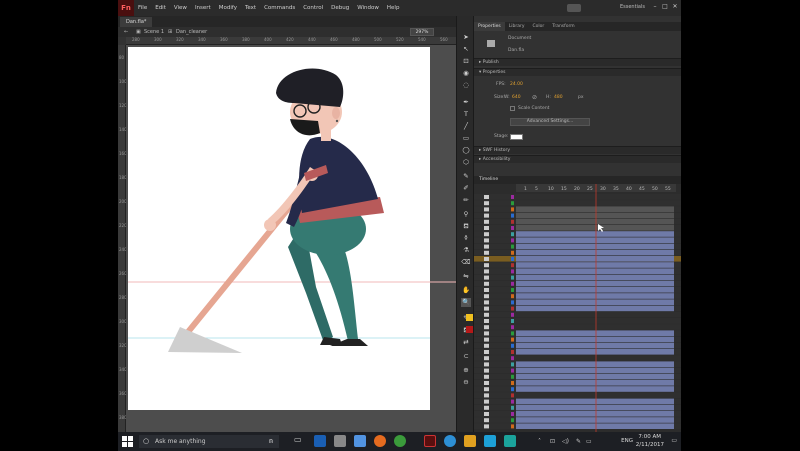 Image resolution: width=800 pixels, height=451 pixels. Describe the element at coordinates (466, 382) in the screenshot. I see `zoom-out-icon: ⊖` at that location.